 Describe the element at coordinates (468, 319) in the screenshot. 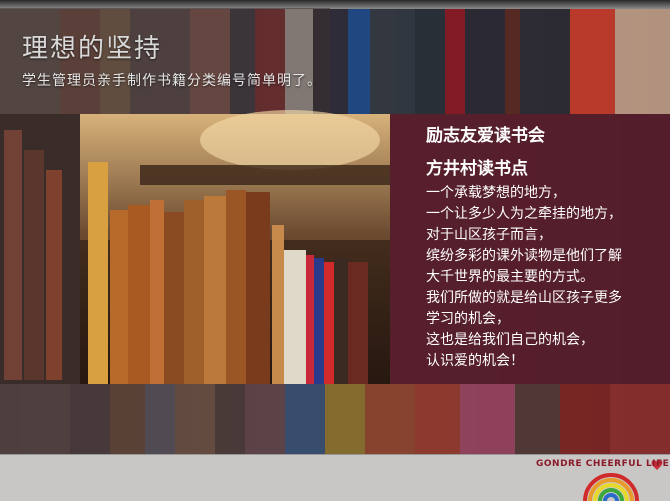

I see `body-line: 学习的机会，` at that location.